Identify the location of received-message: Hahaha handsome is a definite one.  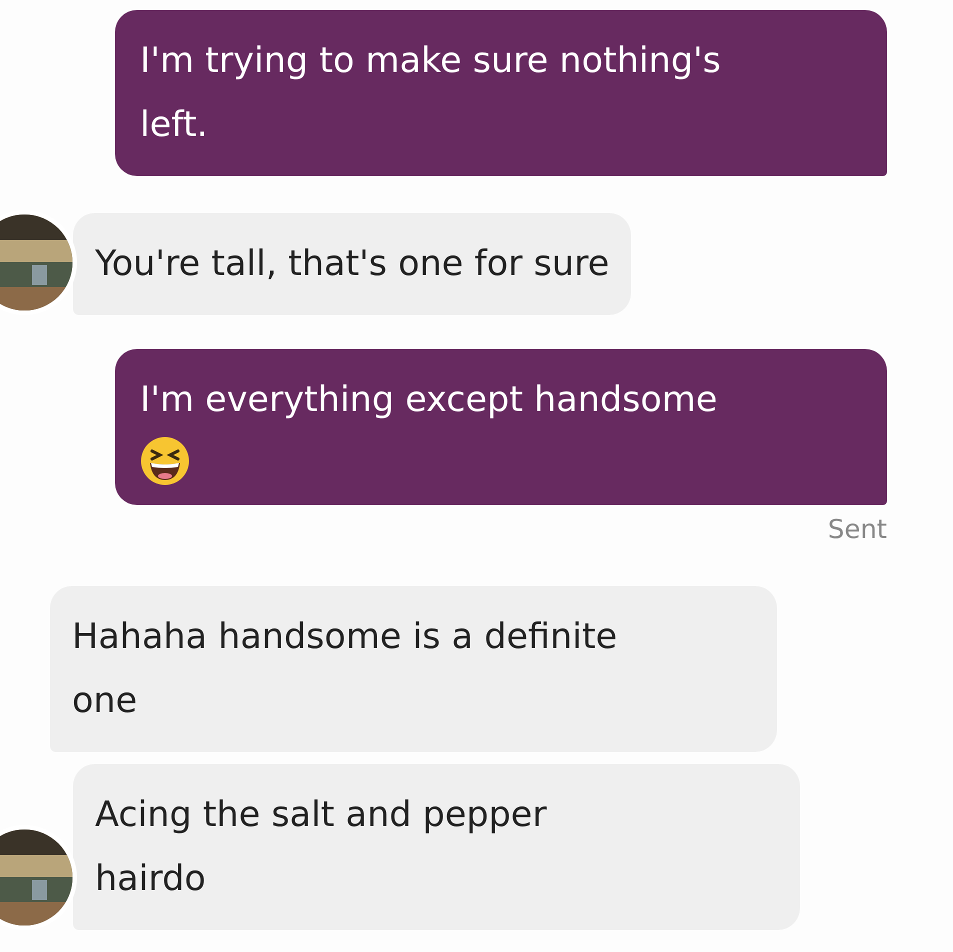
(413, 669).